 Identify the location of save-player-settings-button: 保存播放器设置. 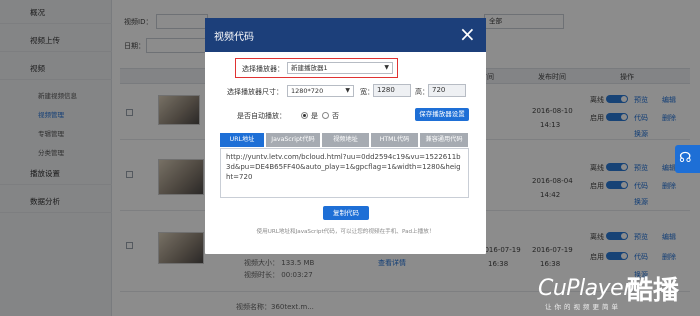
(442, 114).